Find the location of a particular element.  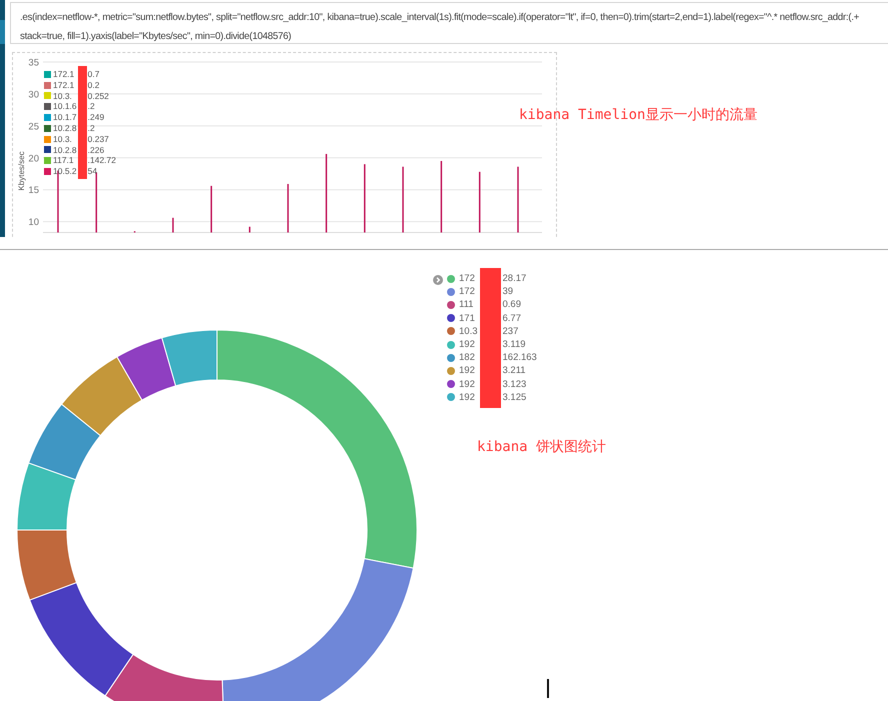

expression-input: .es(index=netflow-*, metric="sum:netflow.bytes", split="netflow.src_addr:10", kibana=true).scale_interval(1s).fit(mode=scale).if(operator="lt", if=0, then=0).trim(start=2,end=1).label(regex="^.* netflow.src_addr:(.+ stack=true, fill=1).yaxis(label="Kbytes/sec", min=0).divide(1048576) is located at coordinates (449, 23).